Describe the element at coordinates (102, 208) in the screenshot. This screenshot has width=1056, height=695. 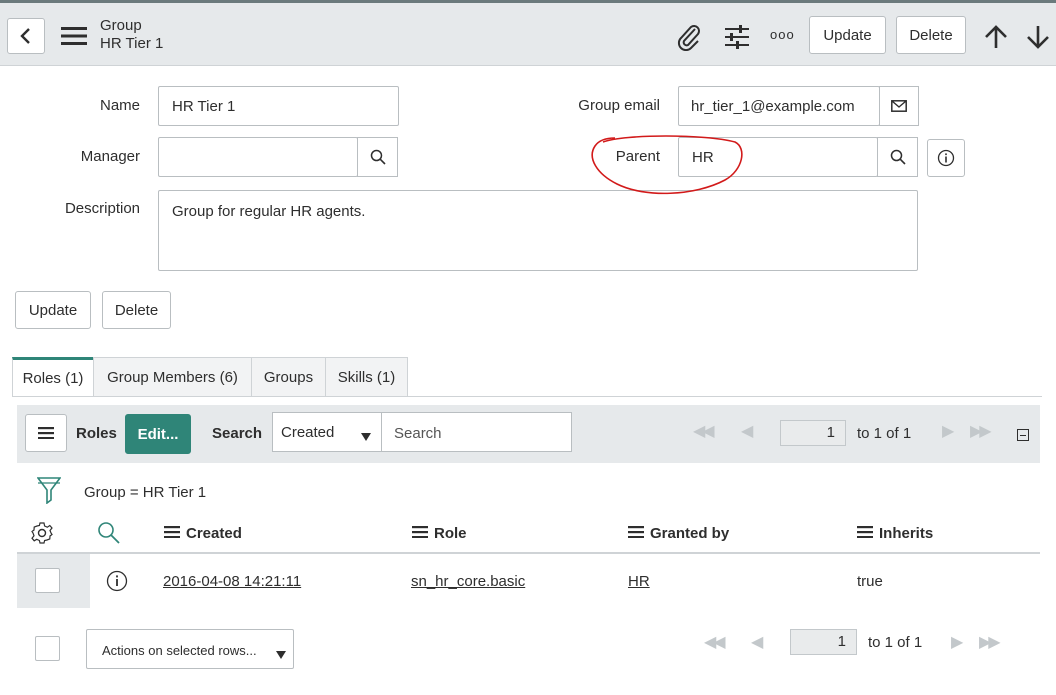
I see `description-label: Description` at that location.